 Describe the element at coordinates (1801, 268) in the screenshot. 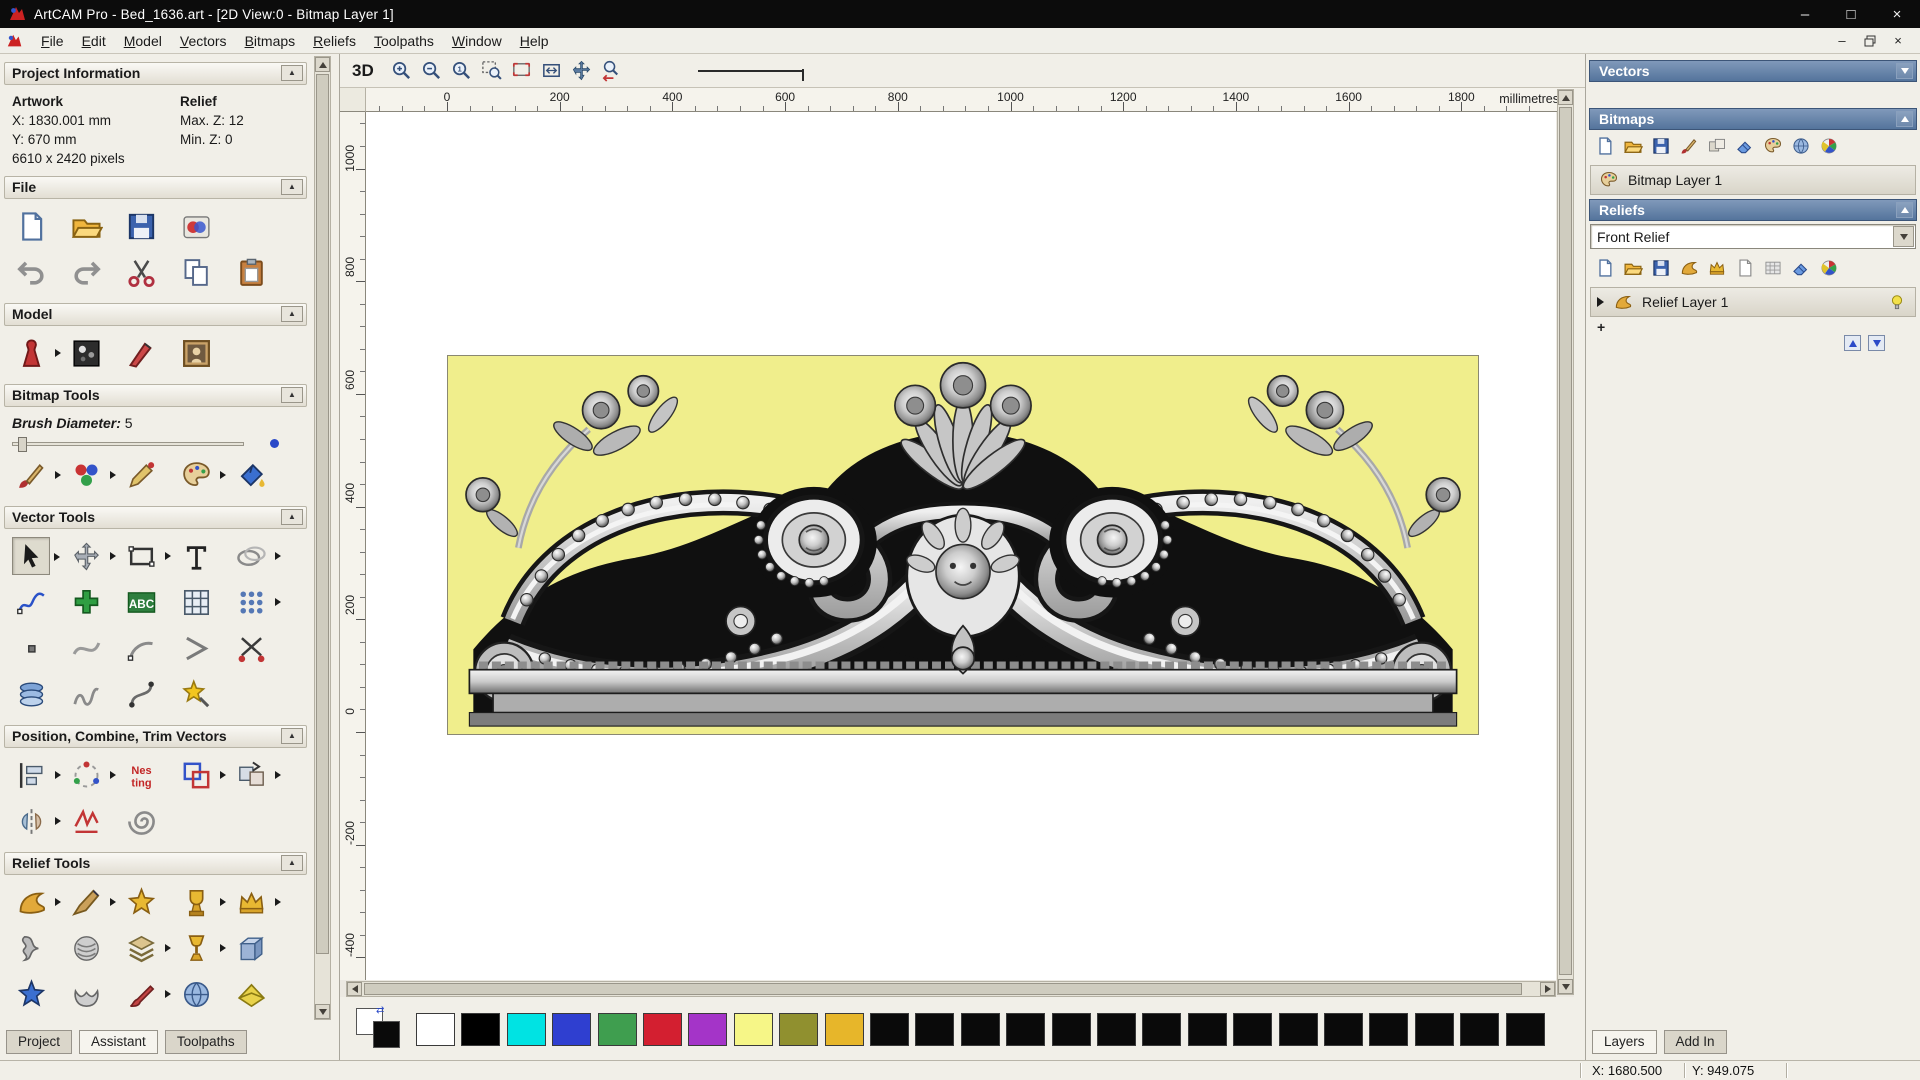

I see `eraser-blue-icon` at that location.